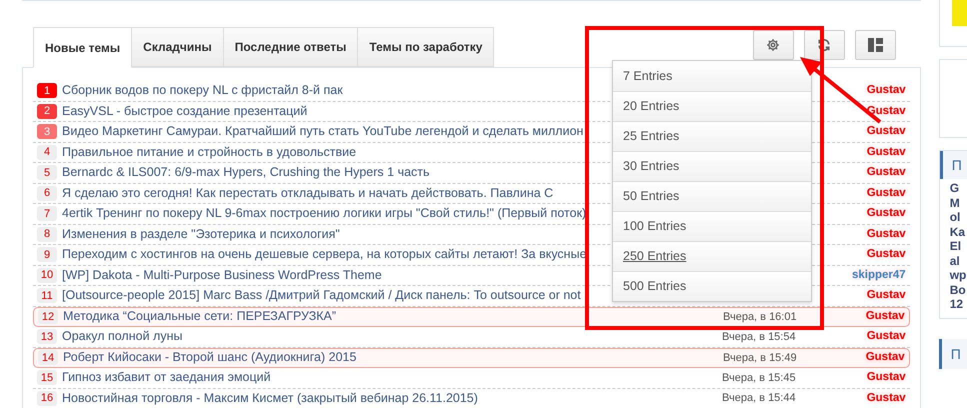  I want to click on settings-icon, so click(773, 45).